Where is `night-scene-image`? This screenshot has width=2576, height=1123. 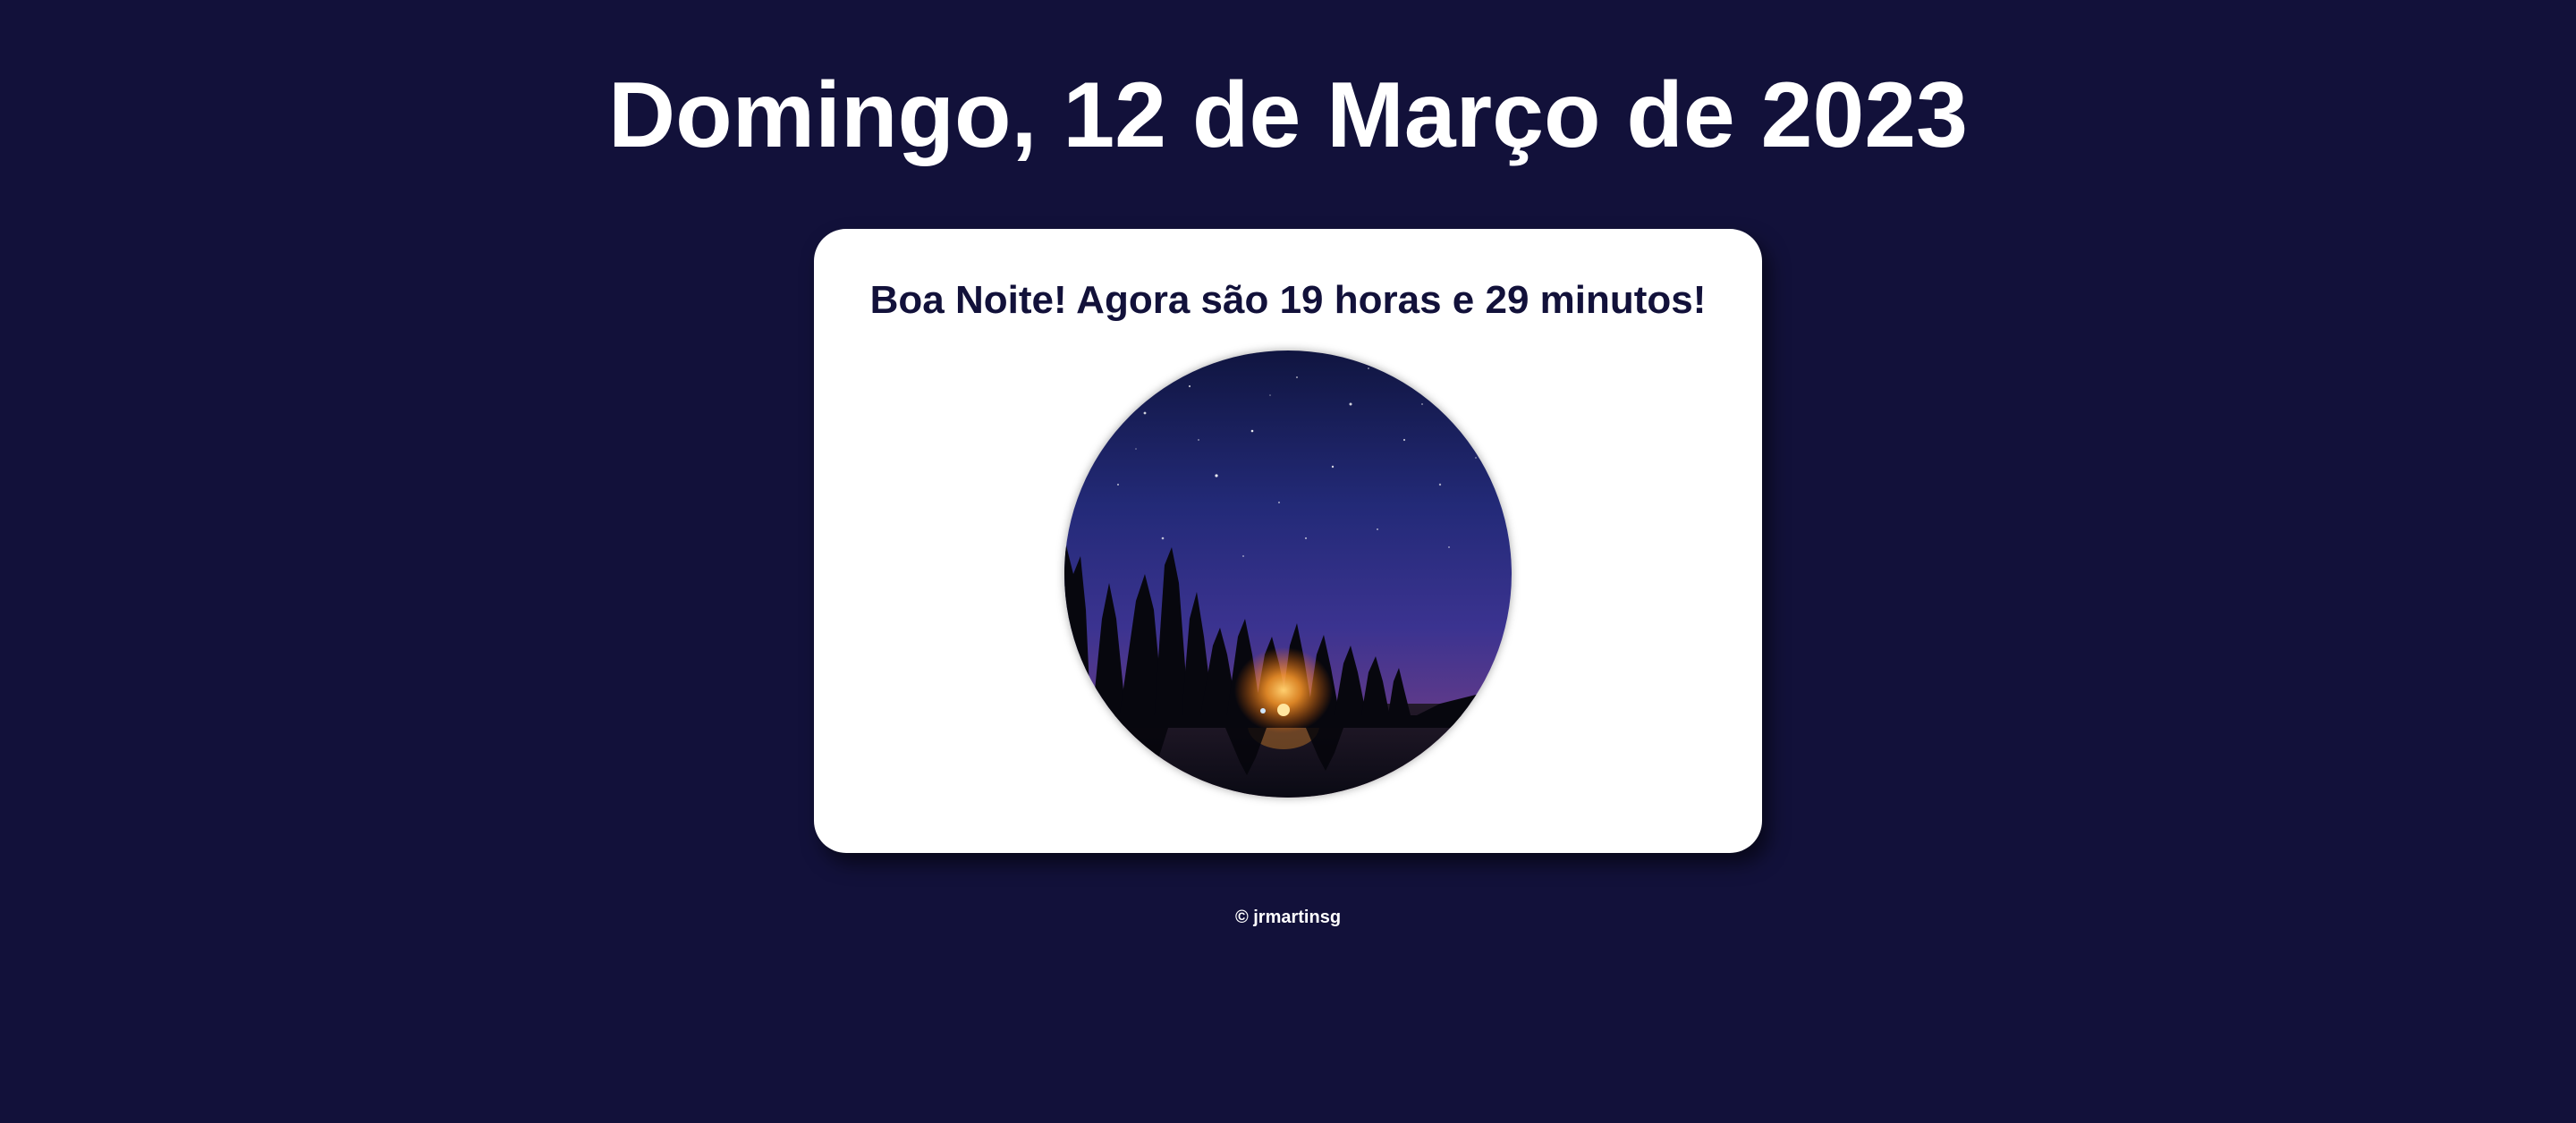 night-scene-image is located at coordinates (1288, 574).